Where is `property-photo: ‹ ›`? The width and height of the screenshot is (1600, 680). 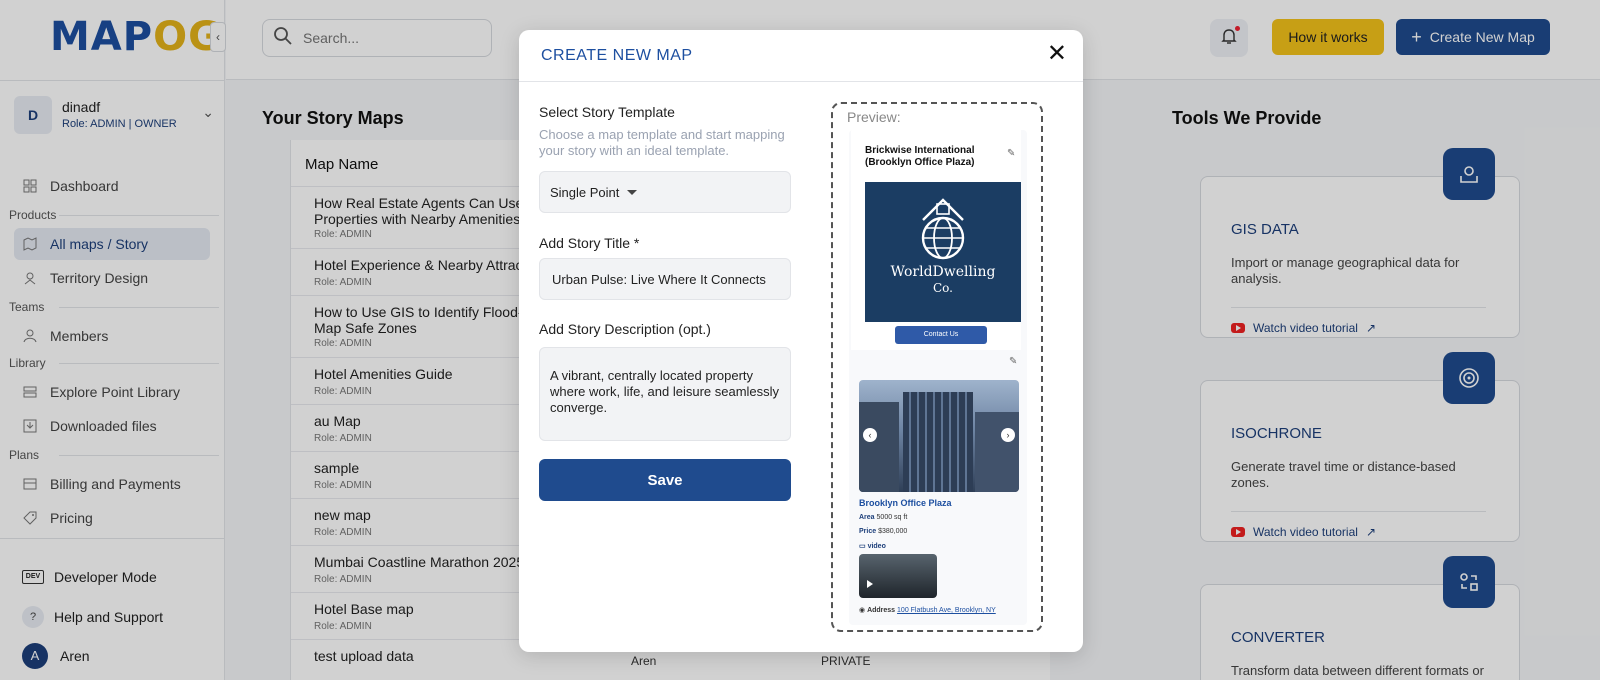
property-photo: ‹ › is located at coordinates (939, 436).